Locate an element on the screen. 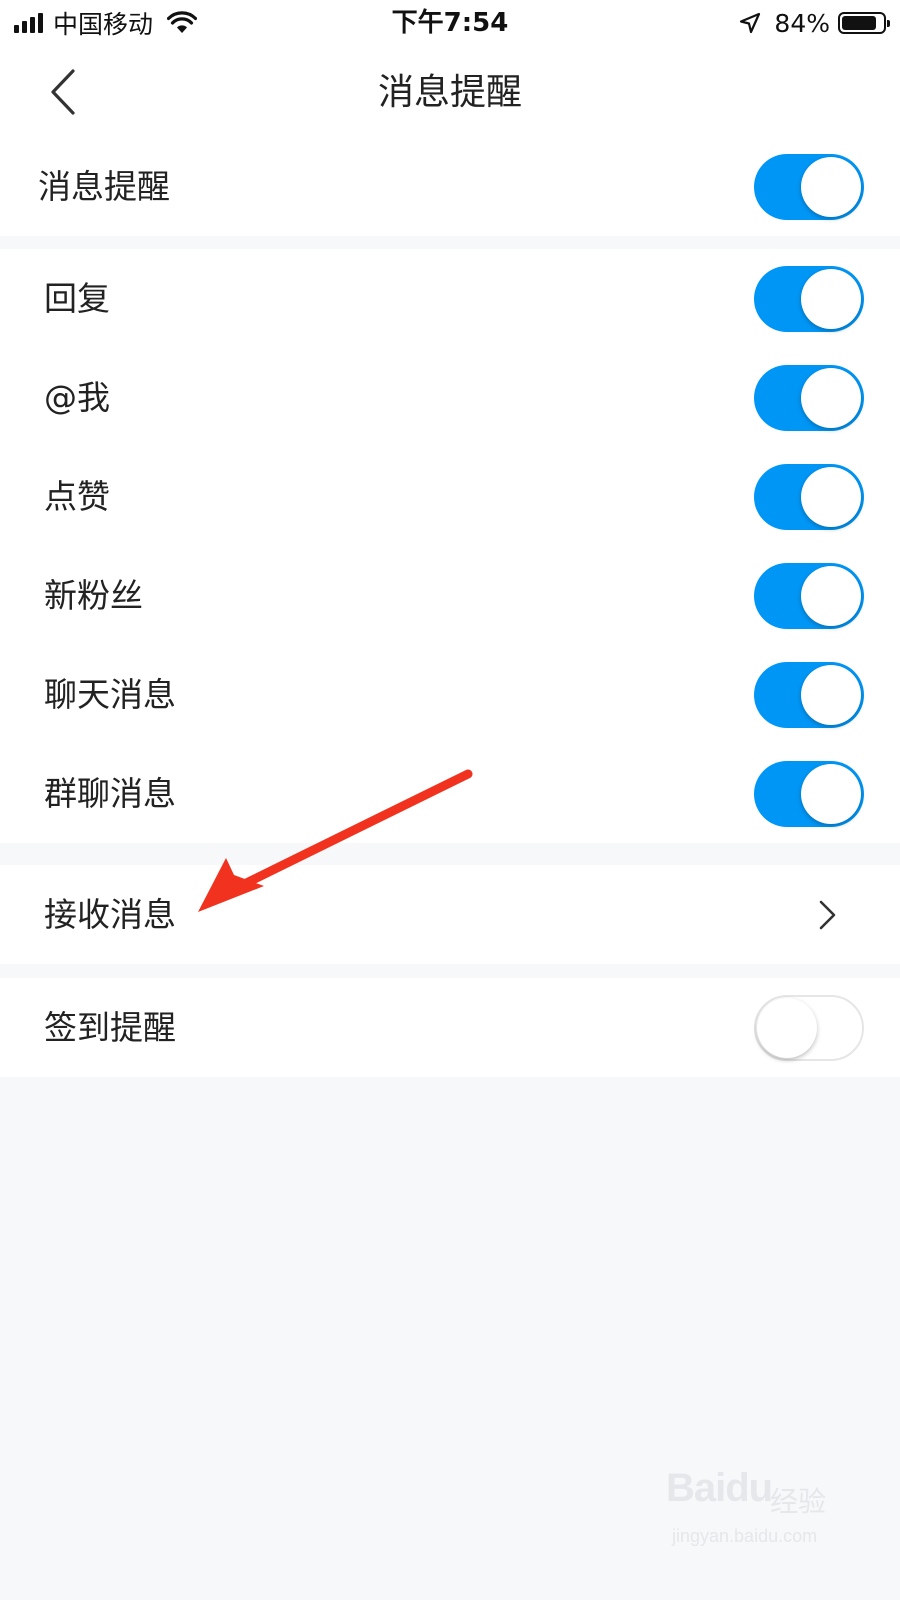 The image size is (900, 1600). setting-row-group-chat-message: 群聊消息 is located at coordinates (450, 793).